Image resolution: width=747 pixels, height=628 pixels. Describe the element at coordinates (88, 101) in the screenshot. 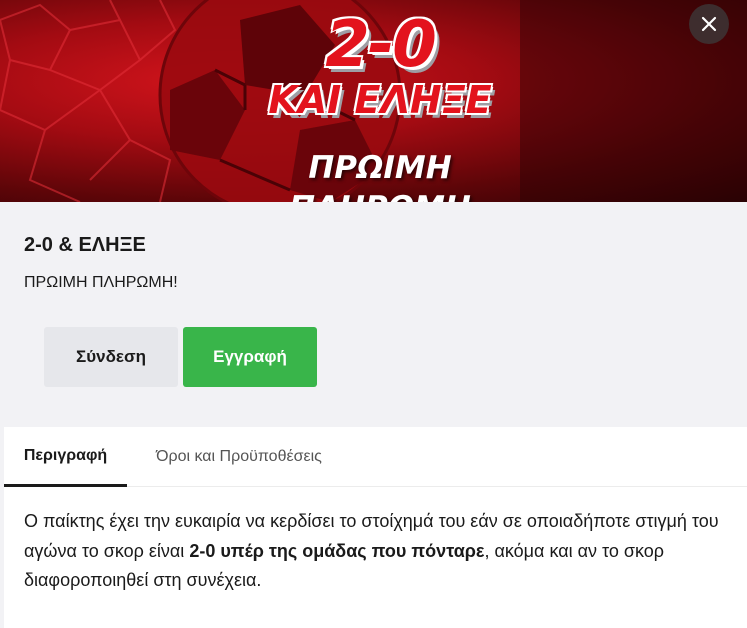

I see `net-lines` at that location.